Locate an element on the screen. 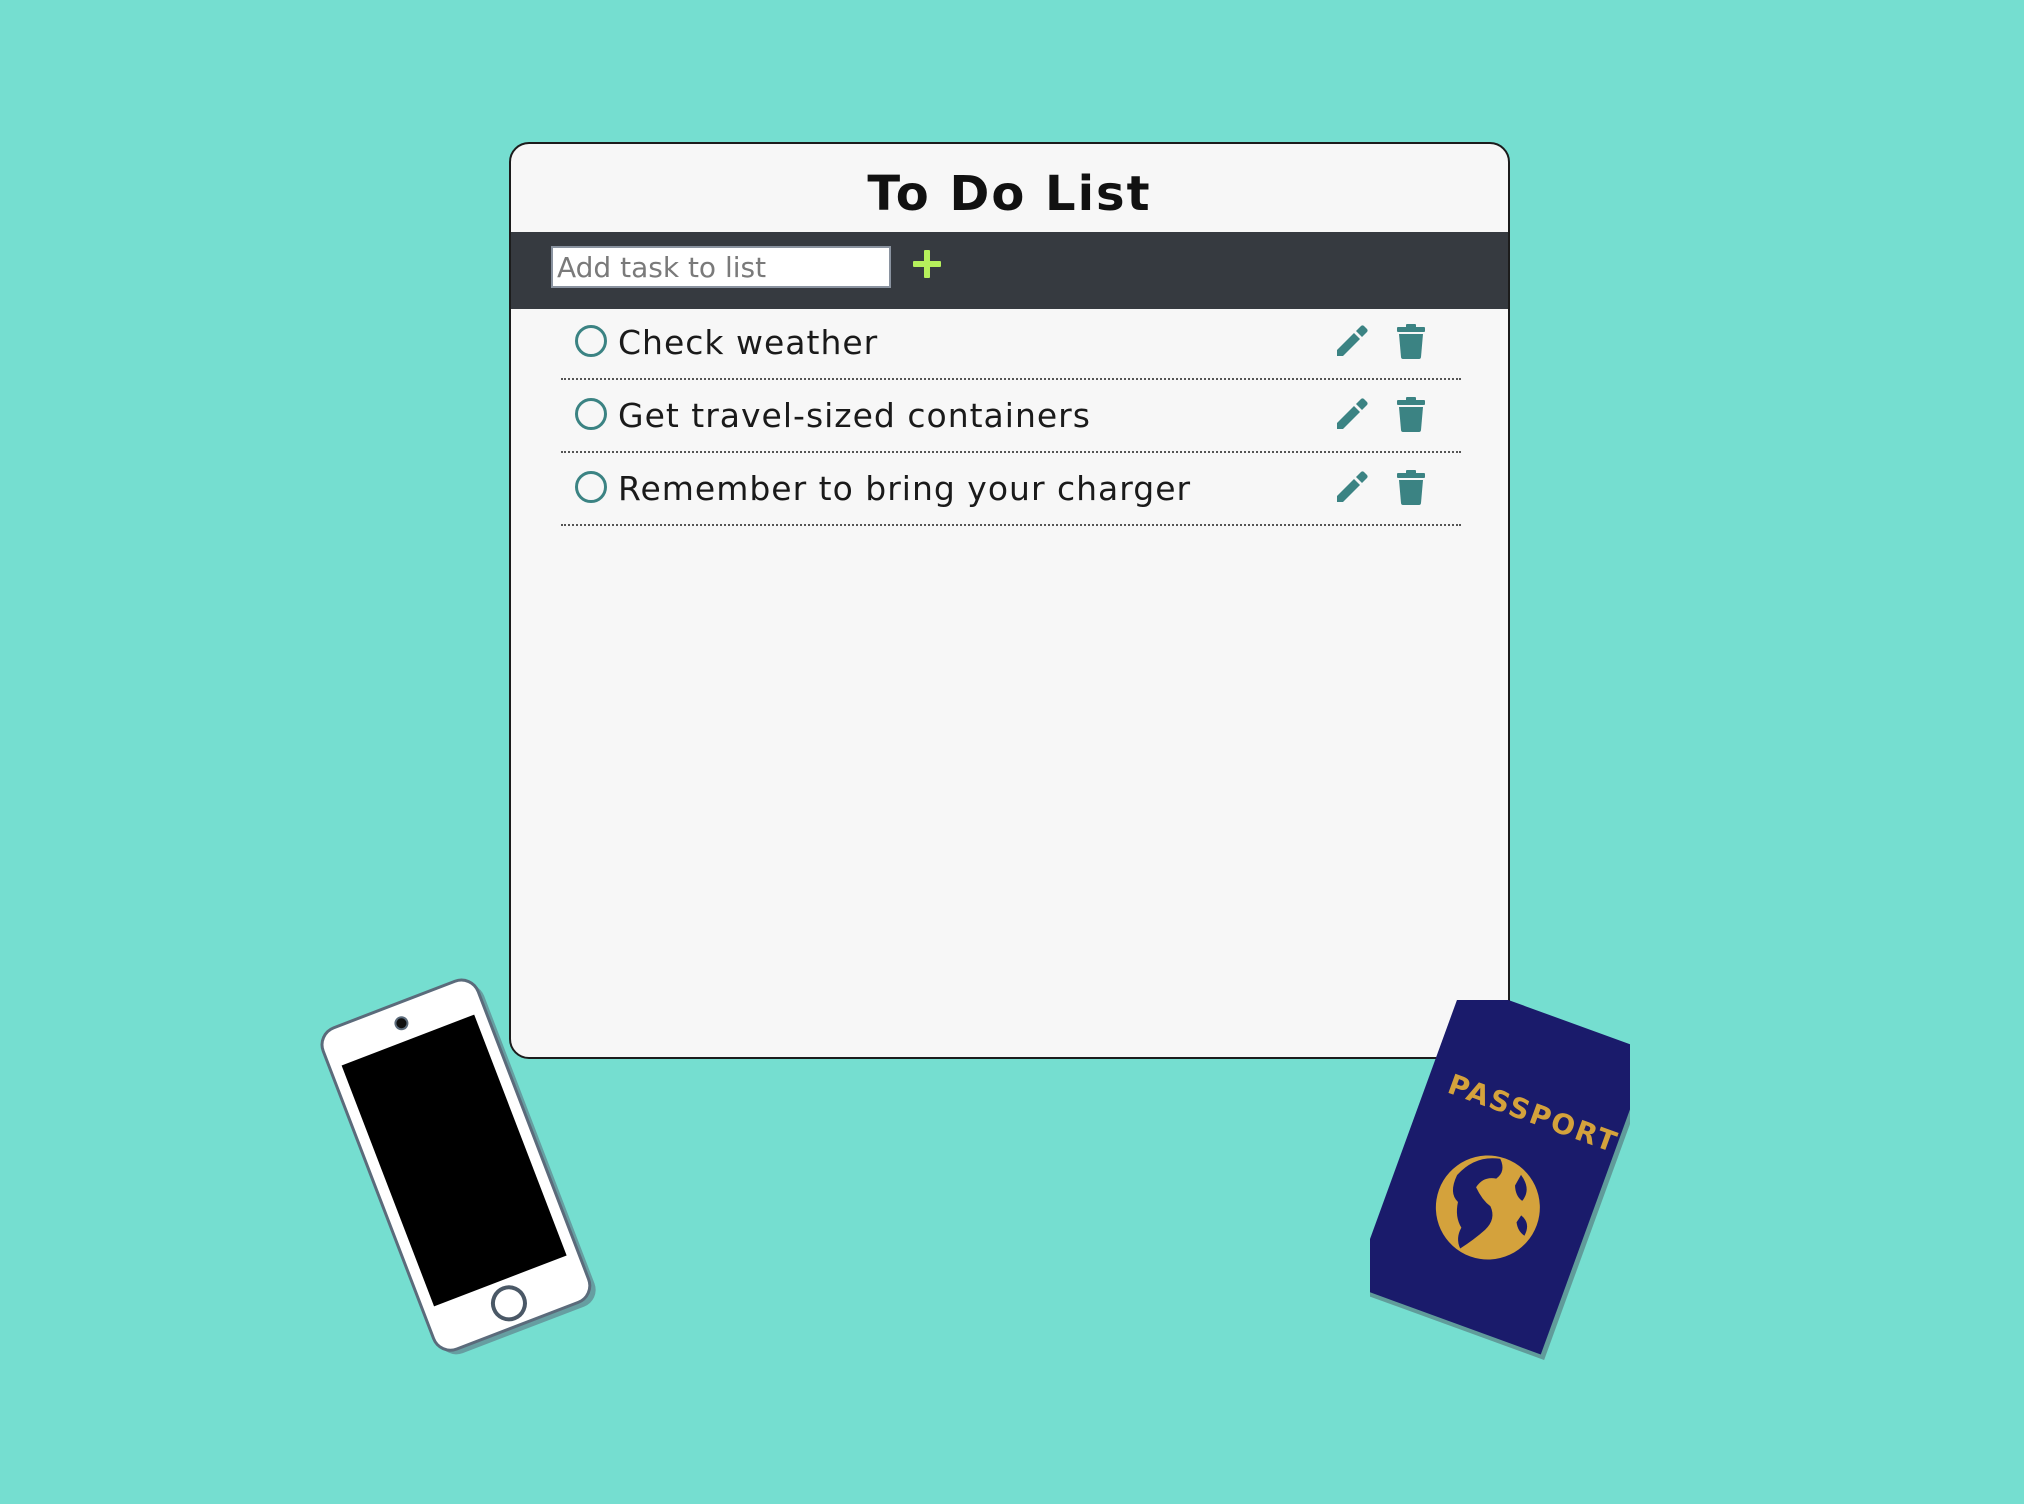  passport-icon: PASSPORT is located at coordinates (1500, 1180).